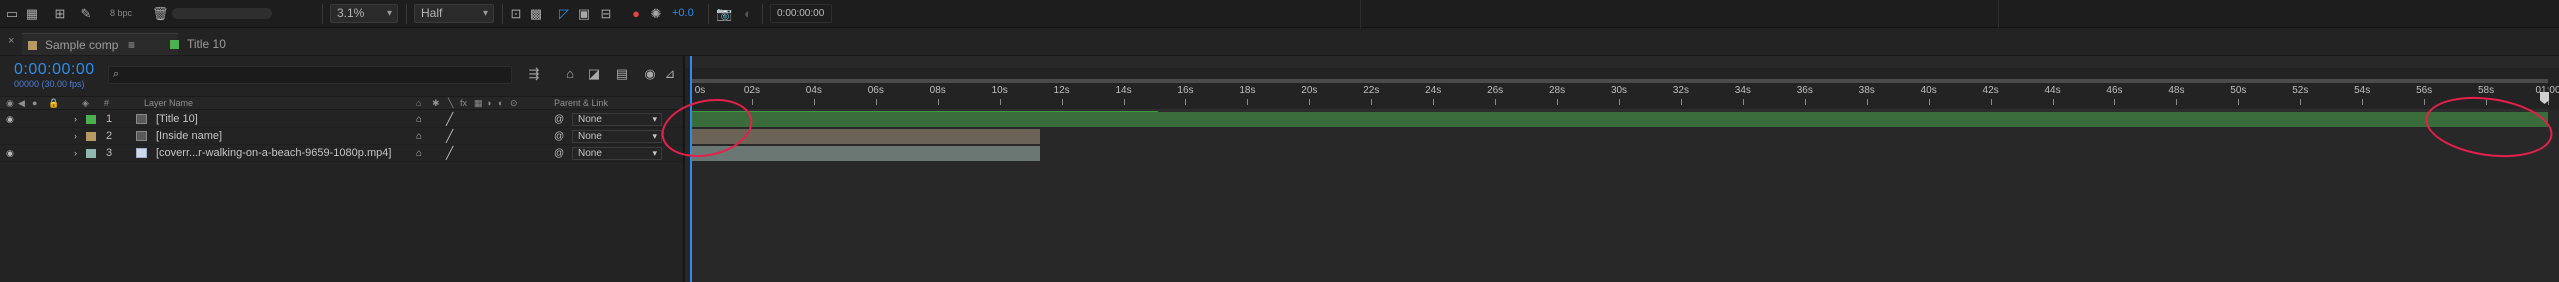 Image resolution: width=2559 pixels, height=282 pixels. What do you see at coordinates (341, 119) in the screenshot?
I see `layer-row: ◉ › 1 [Title 10] ⌂ ╱ @ None ▾` at bounding box center [341, 119].